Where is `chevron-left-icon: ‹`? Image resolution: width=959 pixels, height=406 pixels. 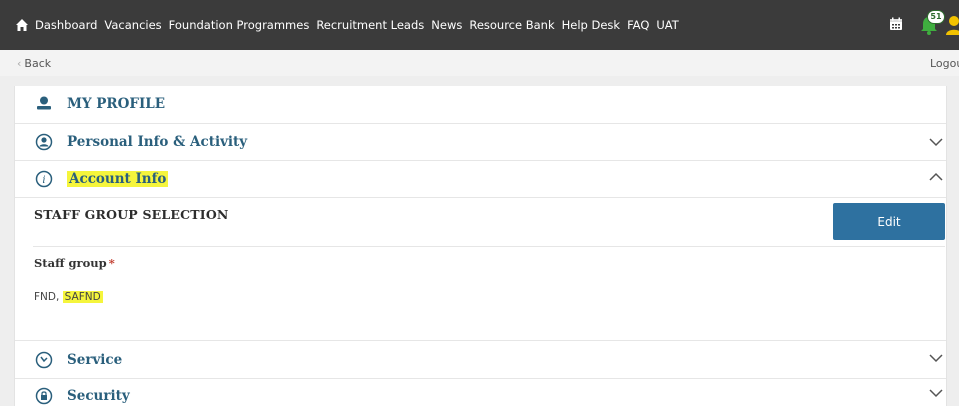
chevron-left-icon: ‹ is located at coordinates (19, 63).